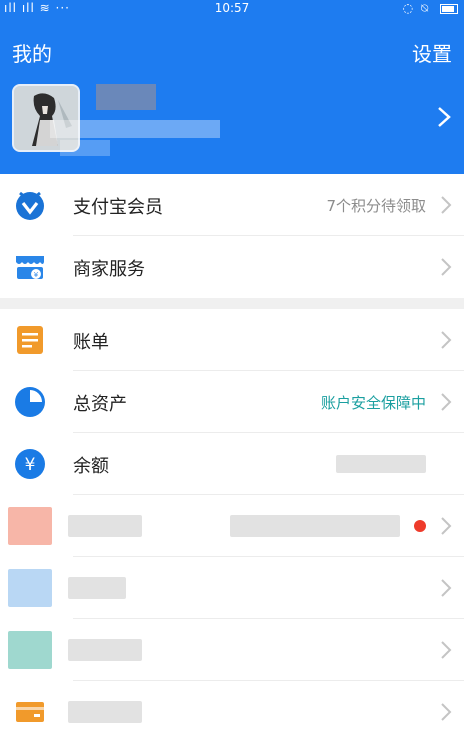 Image resolution: width=464 pixels, height=732 pixels. What do you see at coordinates (91, 466) in the screenshot?
I see `balance-label: 余额` at bounding box center [91, 466].